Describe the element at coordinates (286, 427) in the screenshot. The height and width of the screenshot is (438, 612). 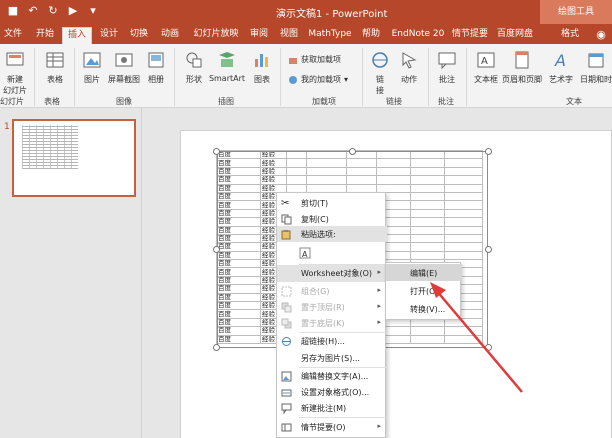
I see `storyboard-icon` at that location.